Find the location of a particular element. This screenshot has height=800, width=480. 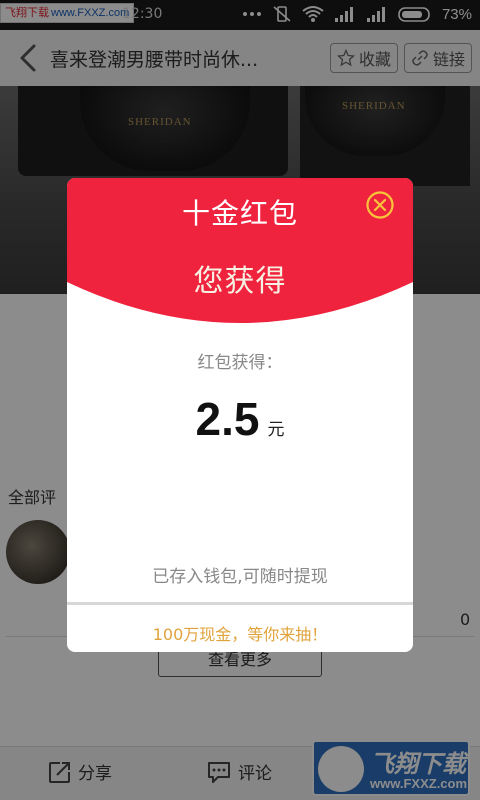

modal-divider is located at coordinates (240, 603).